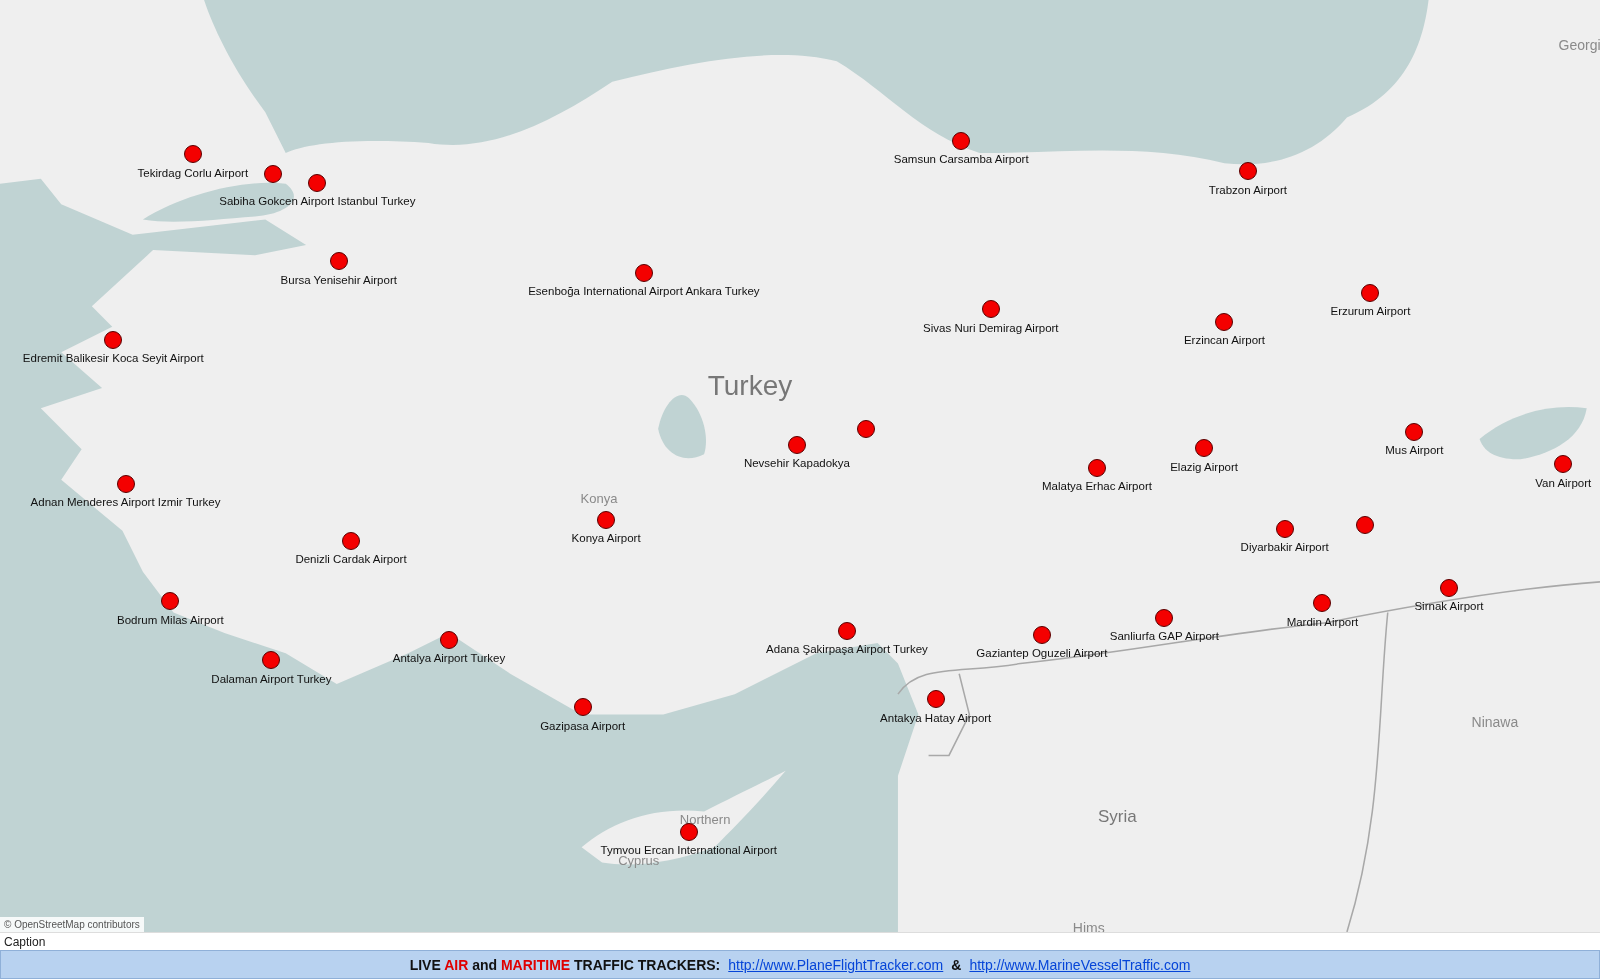  I want to click on airport-label: Mardin Airport, so click(1322, 622).